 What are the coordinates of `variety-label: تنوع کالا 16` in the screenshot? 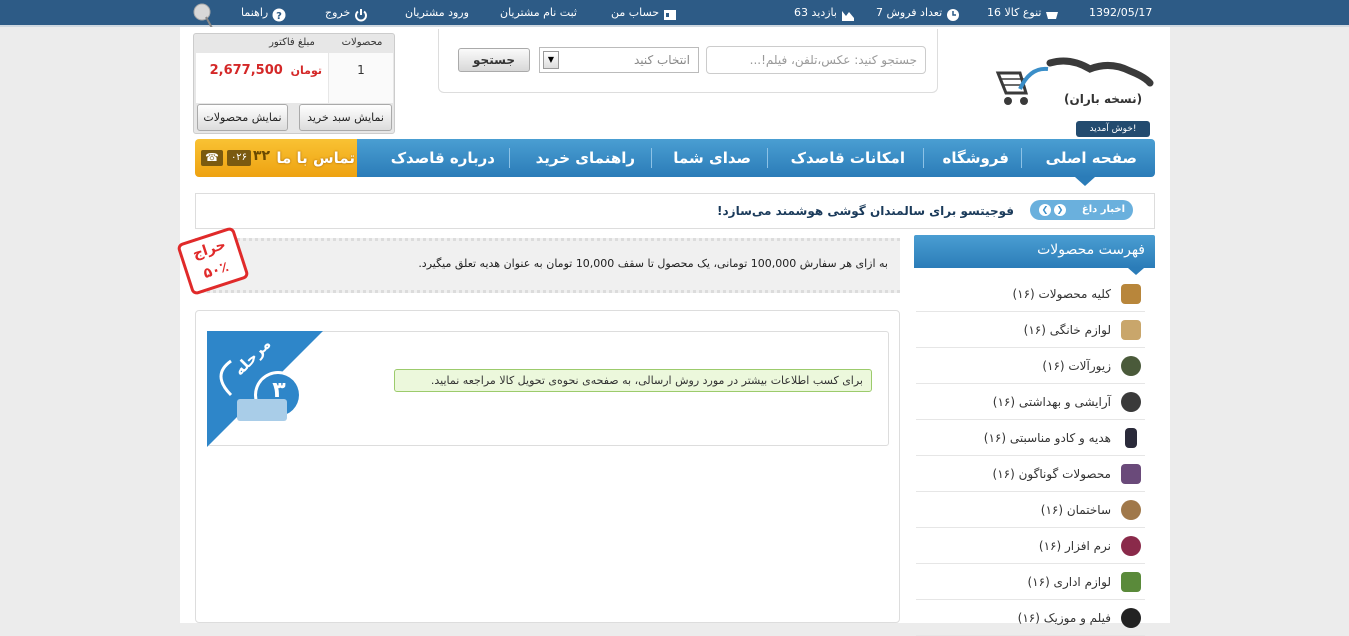 It's located at (1014, 12).